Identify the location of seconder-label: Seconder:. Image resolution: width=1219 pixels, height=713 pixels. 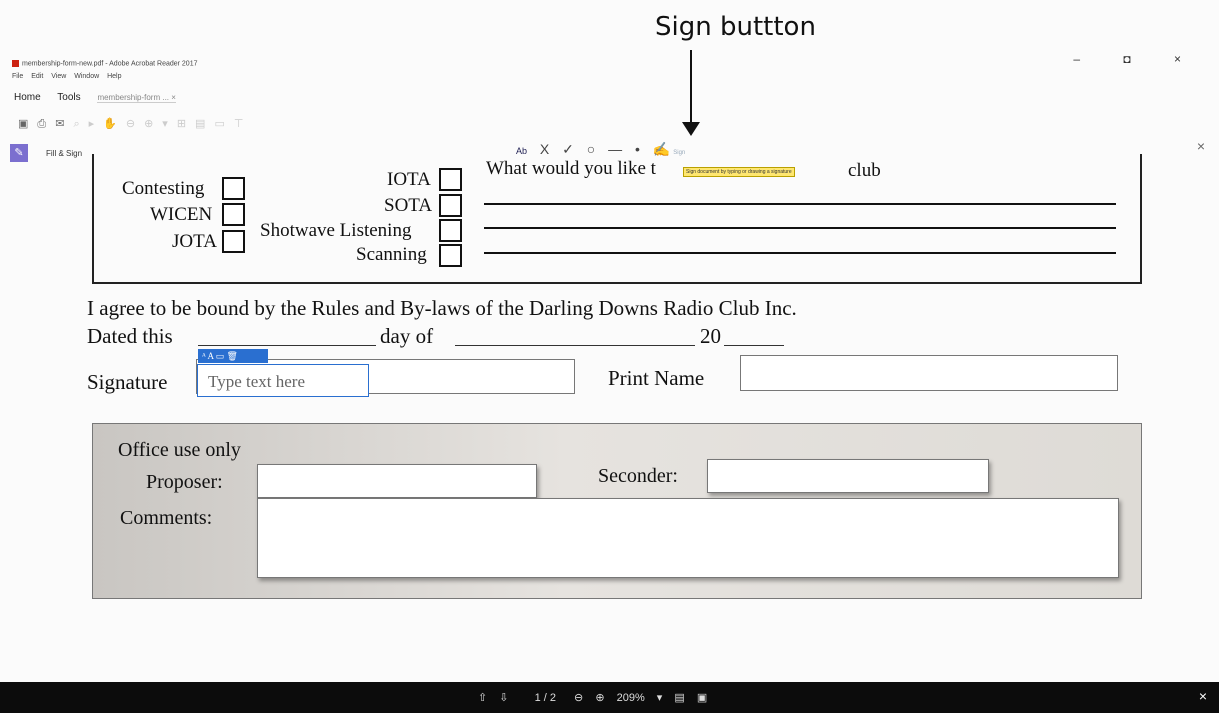
(638, 476).